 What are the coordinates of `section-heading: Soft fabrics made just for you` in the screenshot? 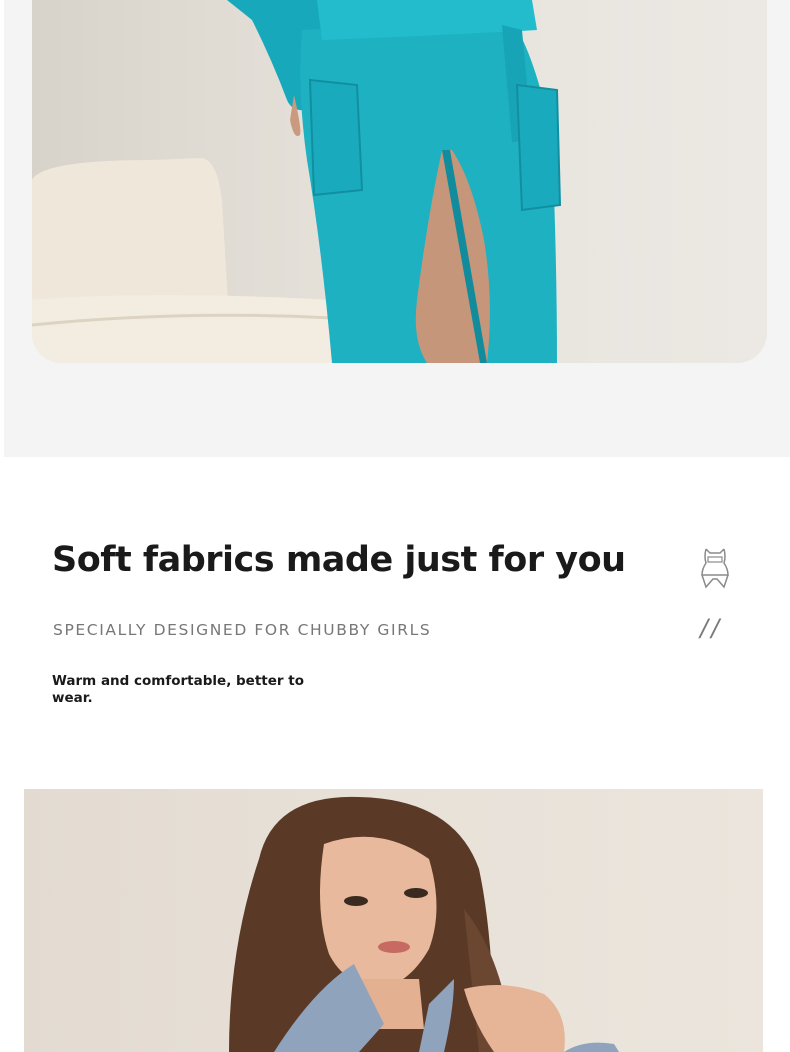 It's located at (339, 560).